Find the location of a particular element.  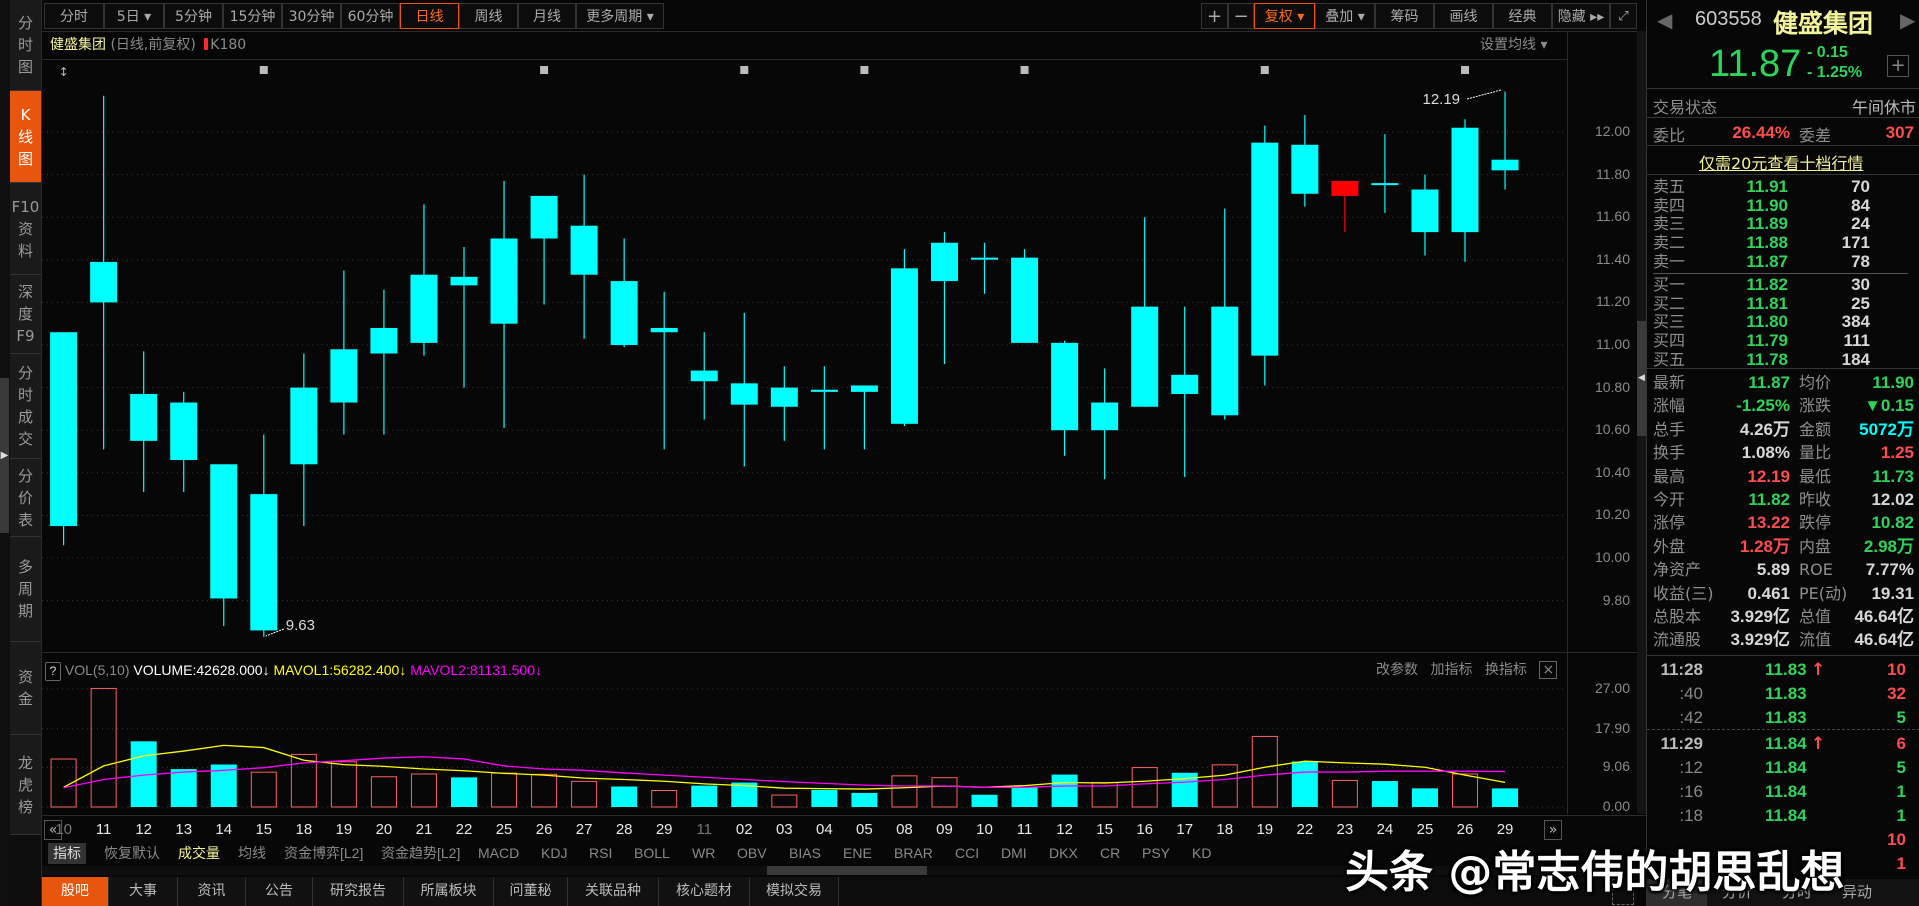

order-book-price: 11.90 is located at coordinates (1767, 205).